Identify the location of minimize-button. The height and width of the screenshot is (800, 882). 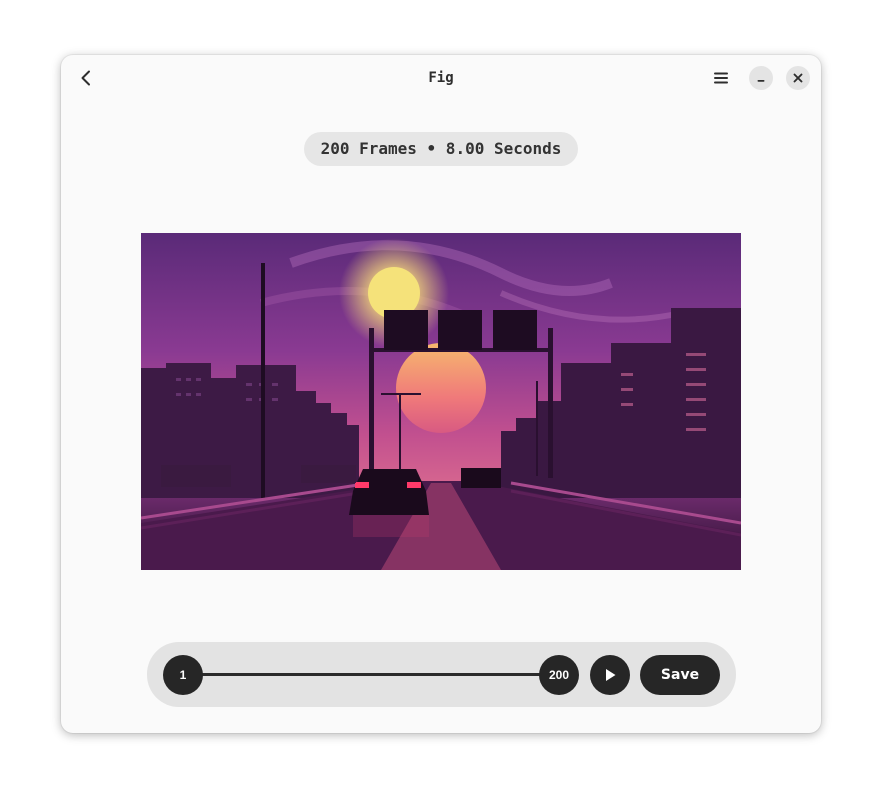
(761, 78).